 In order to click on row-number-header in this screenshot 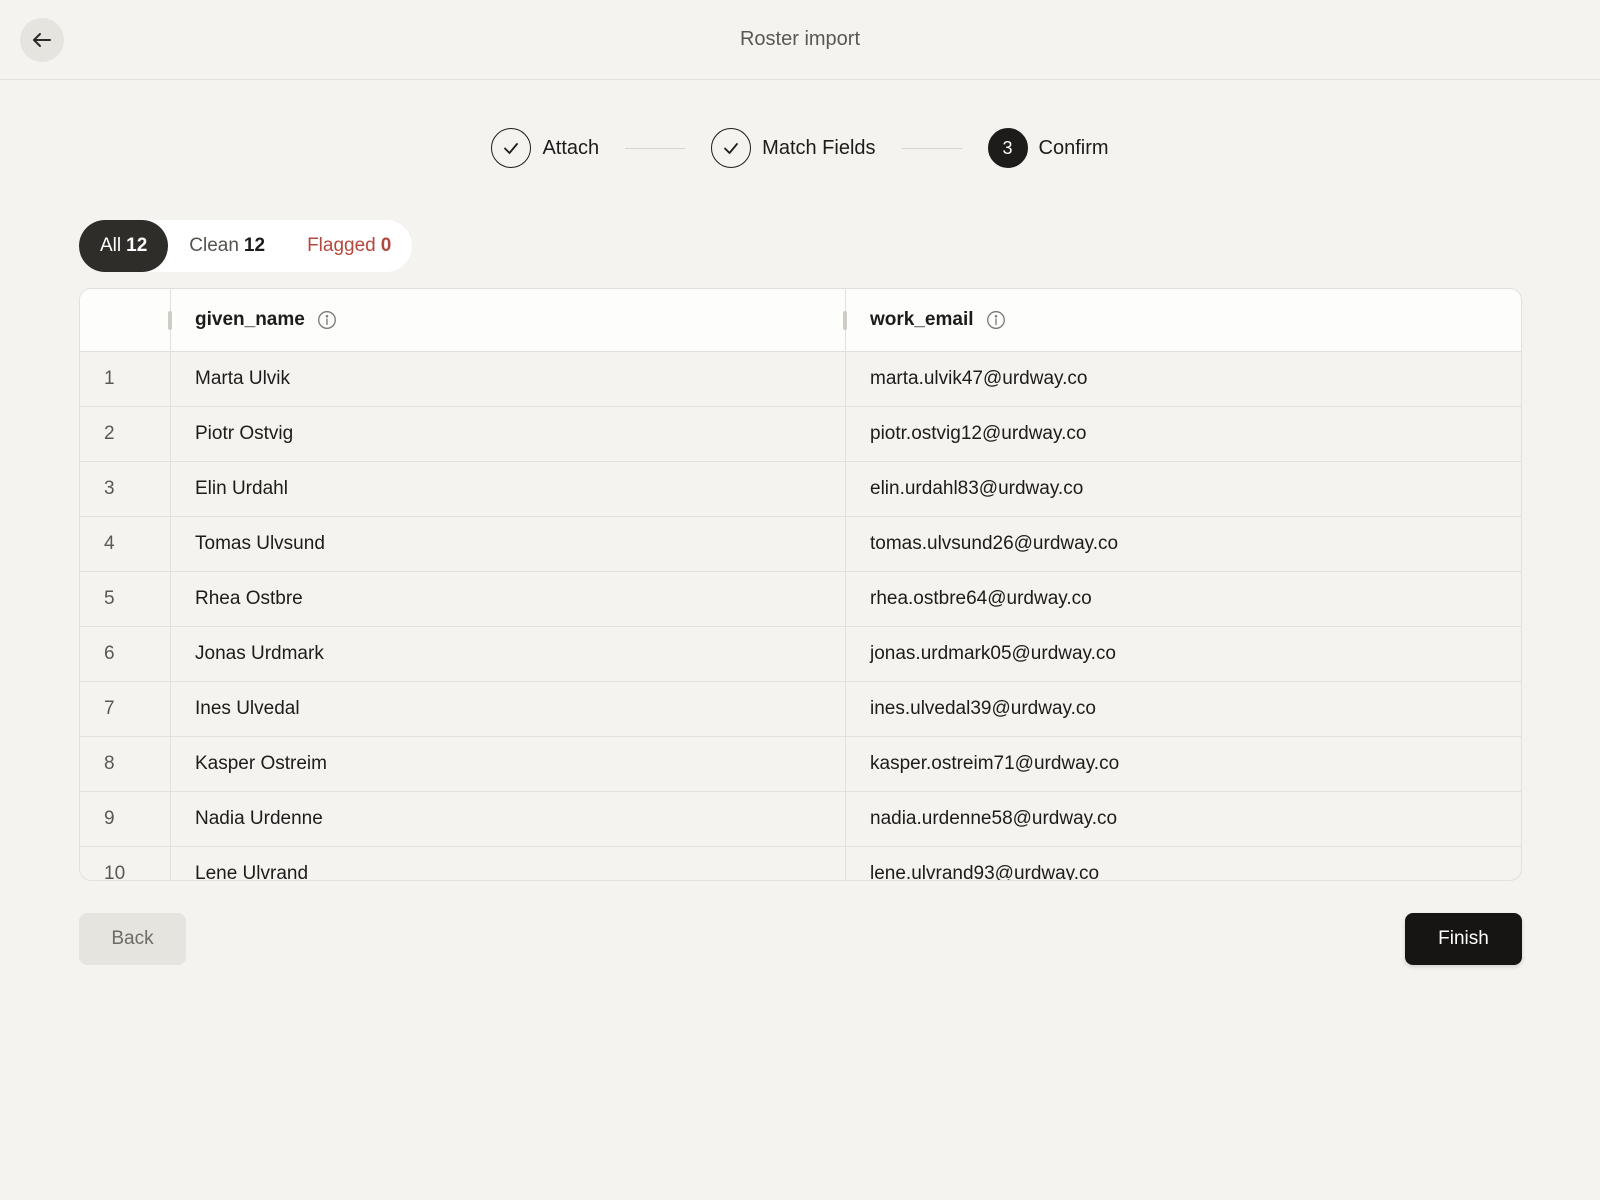, I will do `click(126, 320)`.